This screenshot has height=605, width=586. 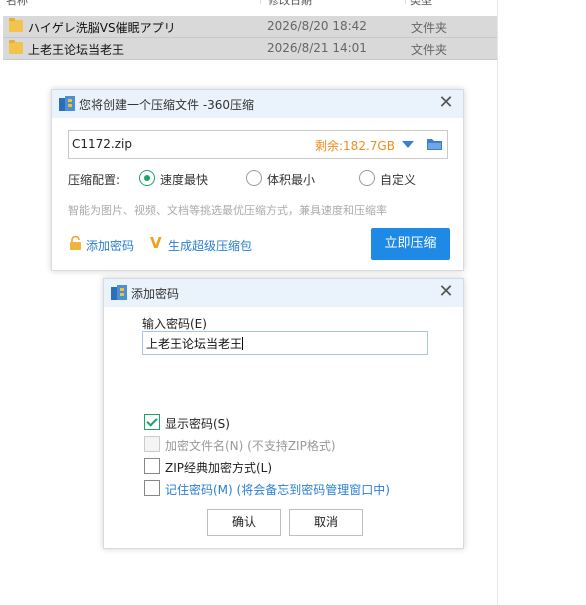 What do you see at coordinates (258, 144) in the screenshot?
I see `output-file-field: C1172.zip 剩余:182.7GB` at bounding box center [258, 144].